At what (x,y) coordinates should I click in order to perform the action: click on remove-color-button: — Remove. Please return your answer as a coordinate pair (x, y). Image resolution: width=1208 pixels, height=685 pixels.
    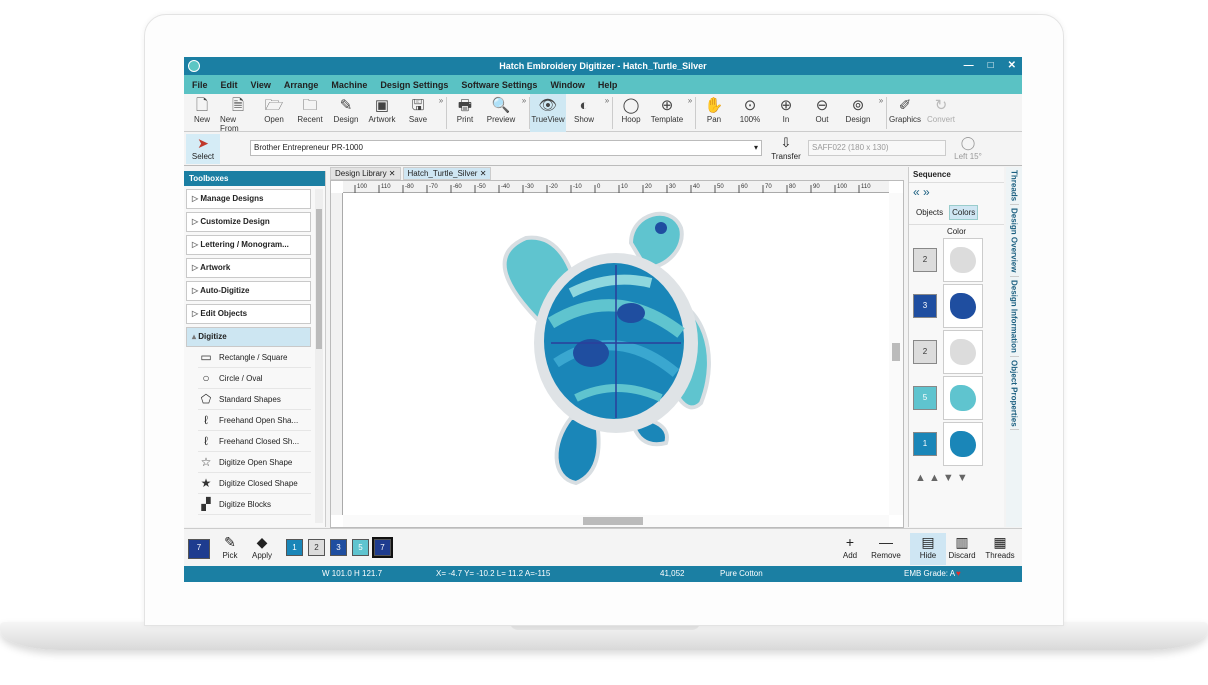
    Looking at the image, I should click on (886, 546).